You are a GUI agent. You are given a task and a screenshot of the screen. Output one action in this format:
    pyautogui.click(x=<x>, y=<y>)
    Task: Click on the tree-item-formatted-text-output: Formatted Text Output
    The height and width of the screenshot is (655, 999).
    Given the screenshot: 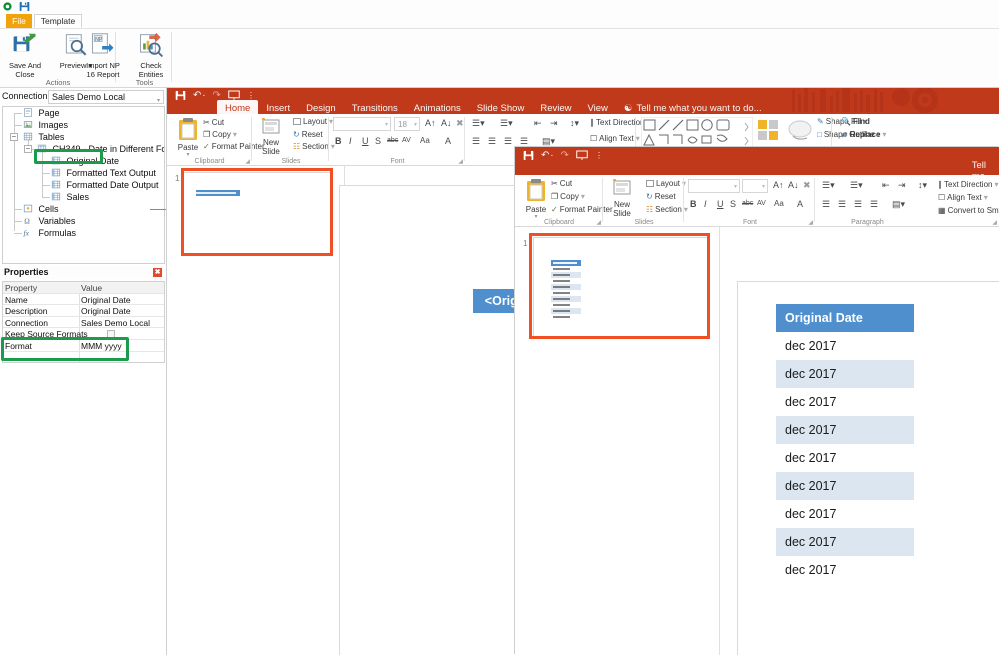 What is the action you would take?
    pyautogui.click(x=103, y=173)
    